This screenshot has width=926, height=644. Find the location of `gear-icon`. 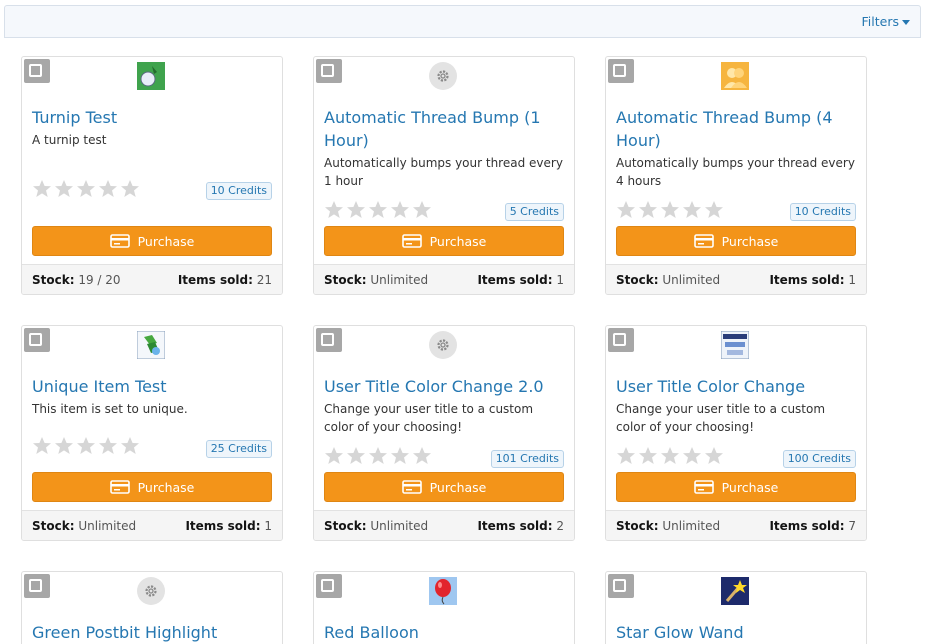

gear-icon is located at coordinates (151, 591).